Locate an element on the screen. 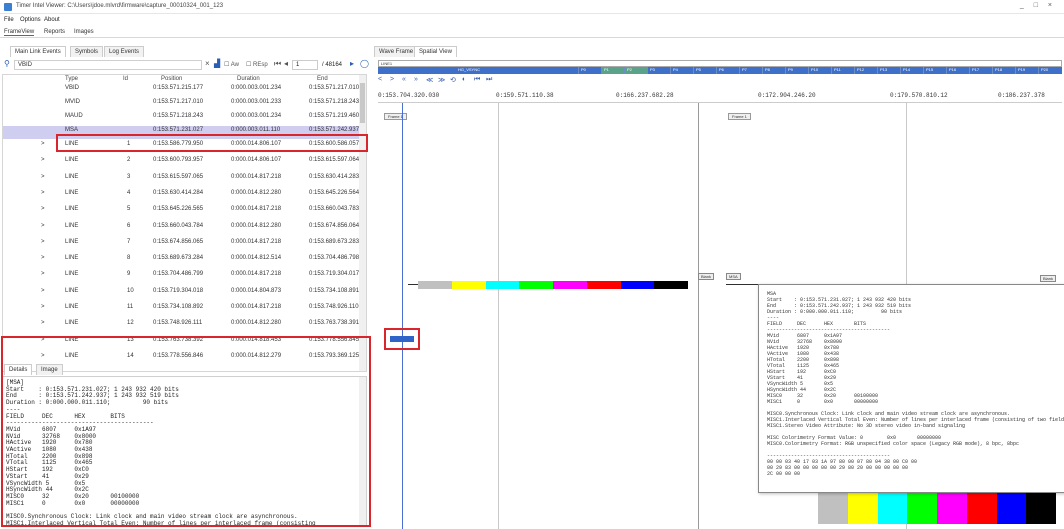 The width and height of the screenshot is (1064, 529). timeline-slot: P0 is located at coordinates (589, 70).